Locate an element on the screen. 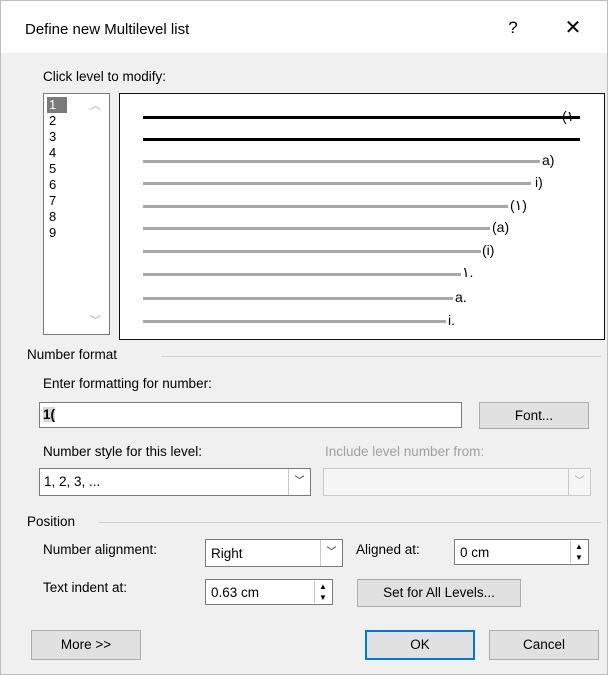  text-indent-input: 0.63 cm ▲ ▼ is located at coordinates (269, 592).